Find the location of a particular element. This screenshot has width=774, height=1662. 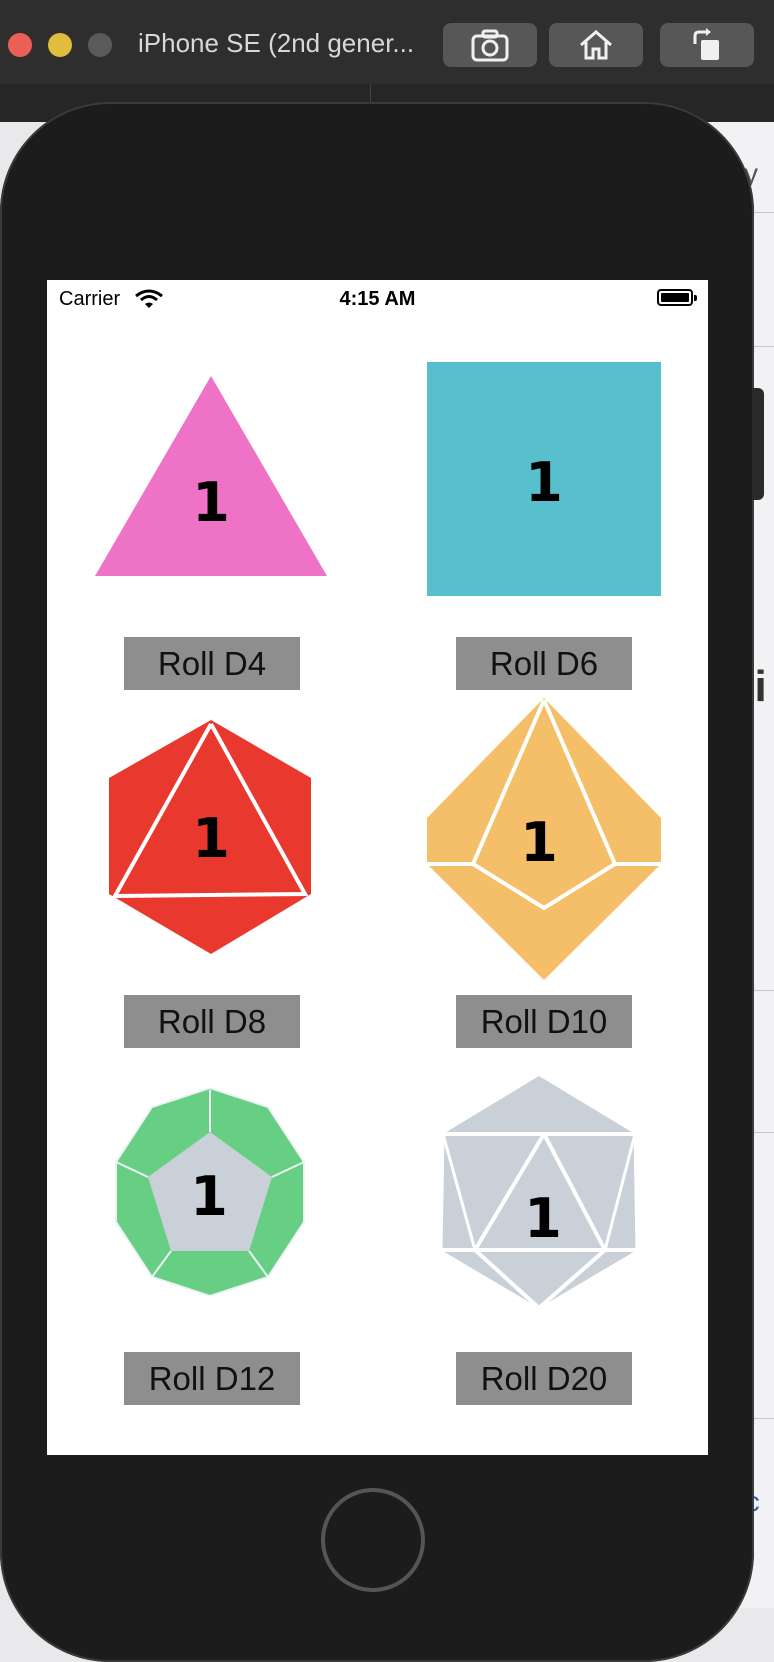

roll-d10-button: Roll D10 is located at coordinates (544, 1021).